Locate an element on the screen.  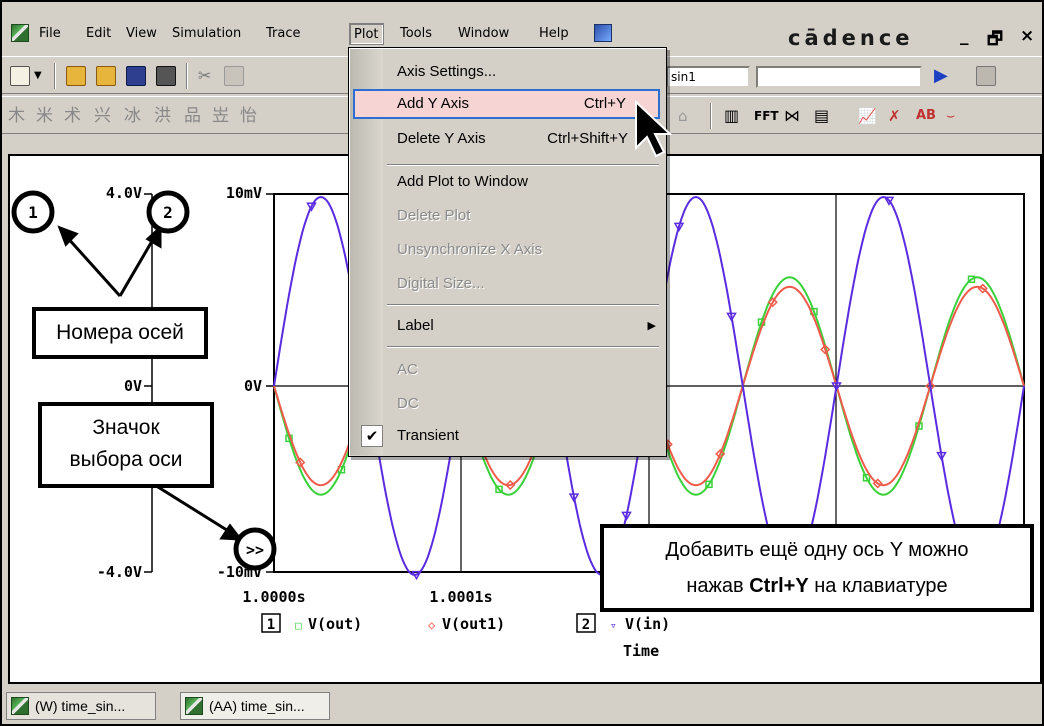
menu-file: File is located at coordinates (50, 34).